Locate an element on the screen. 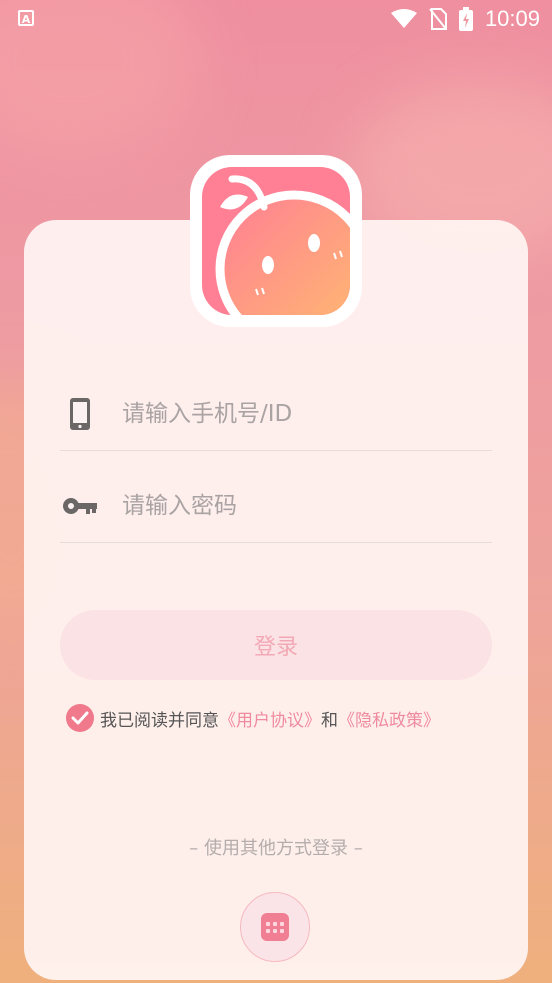 Image resolution: width=552 pixels, height=983 pixels. battery-charging-icon is located at coordinates (465, 19).